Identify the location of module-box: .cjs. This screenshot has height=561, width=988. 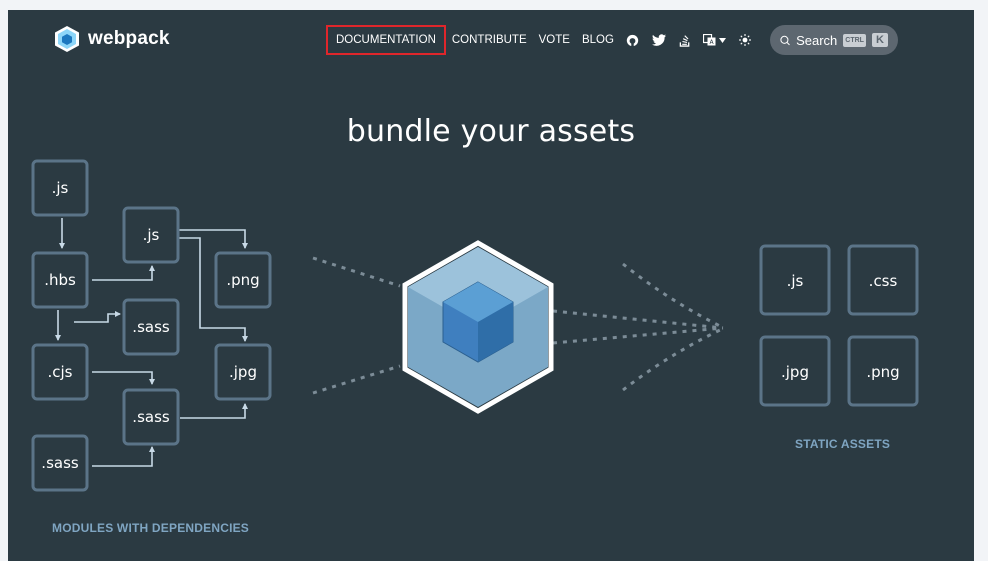
(60, 372).